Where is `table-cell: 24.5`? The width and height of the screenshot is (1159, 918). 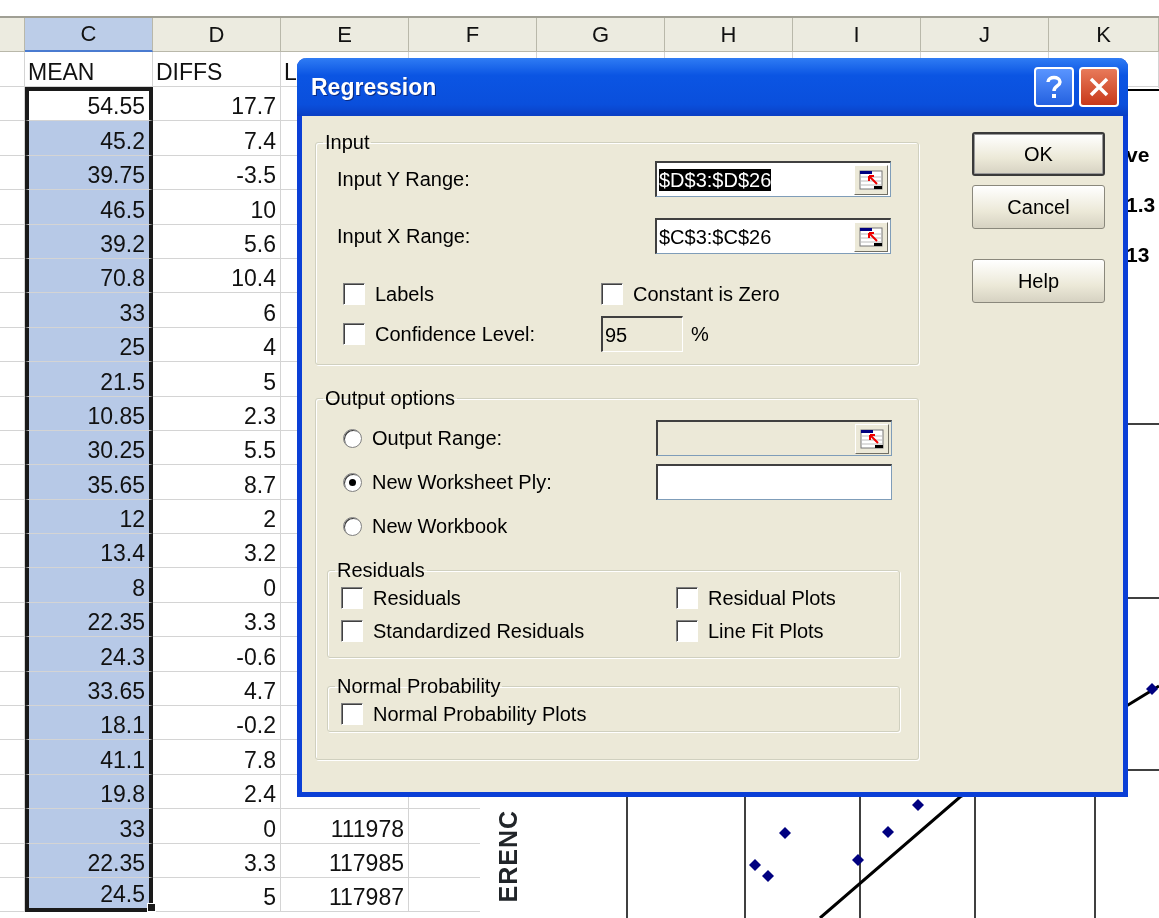 table-cell: 24.5 is located at coordinates (89, 895).